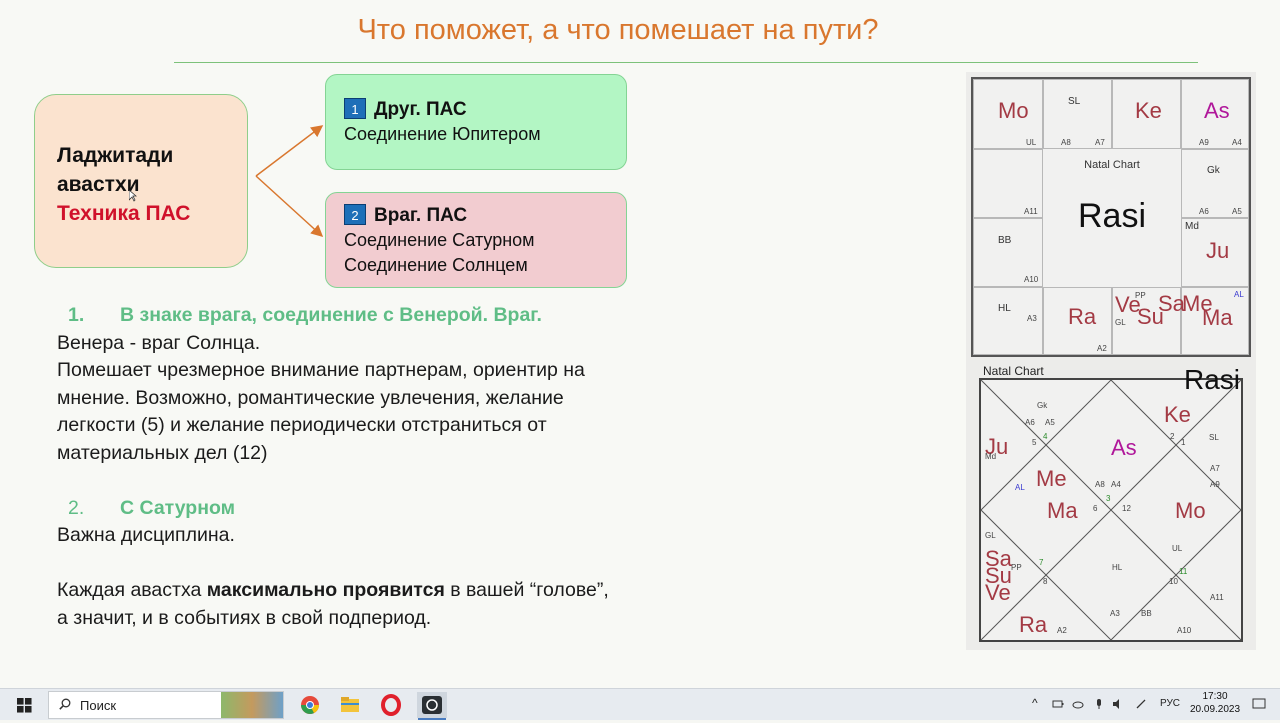 Image resolution: width=1280 pixels, height=723 pixels. I want to click on lajitadi-box: Ладжитади авастхи Техника ПАС, so click(141, 181).